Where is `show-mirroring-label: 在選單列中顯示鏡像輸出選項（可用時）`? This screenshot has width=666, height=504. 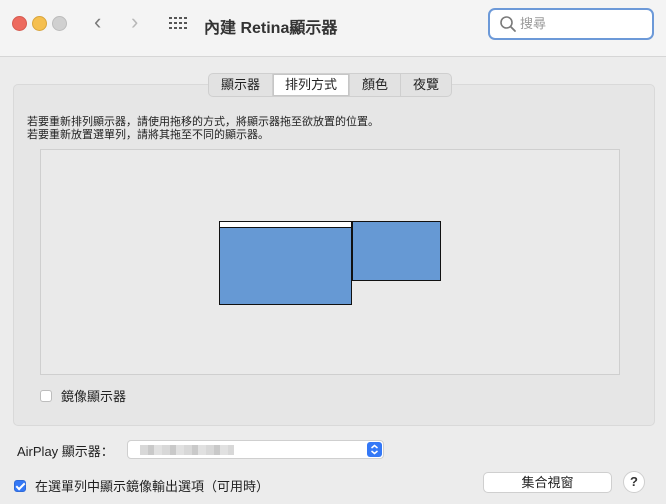
show-mirroring-label: 在選單列中顯示鏡像輸出選項（可用時） is located at coordinates (152, 486).